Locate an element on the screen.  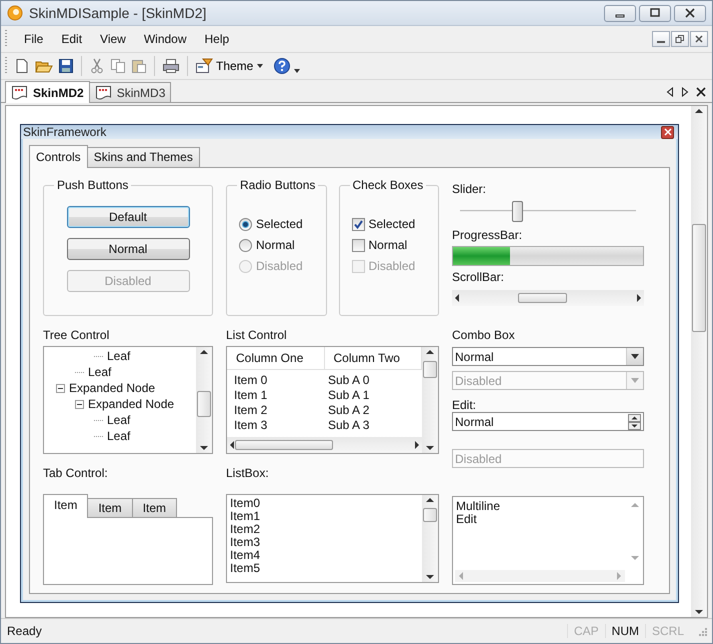
menu-item: Help is located at coordinates (217, 39).